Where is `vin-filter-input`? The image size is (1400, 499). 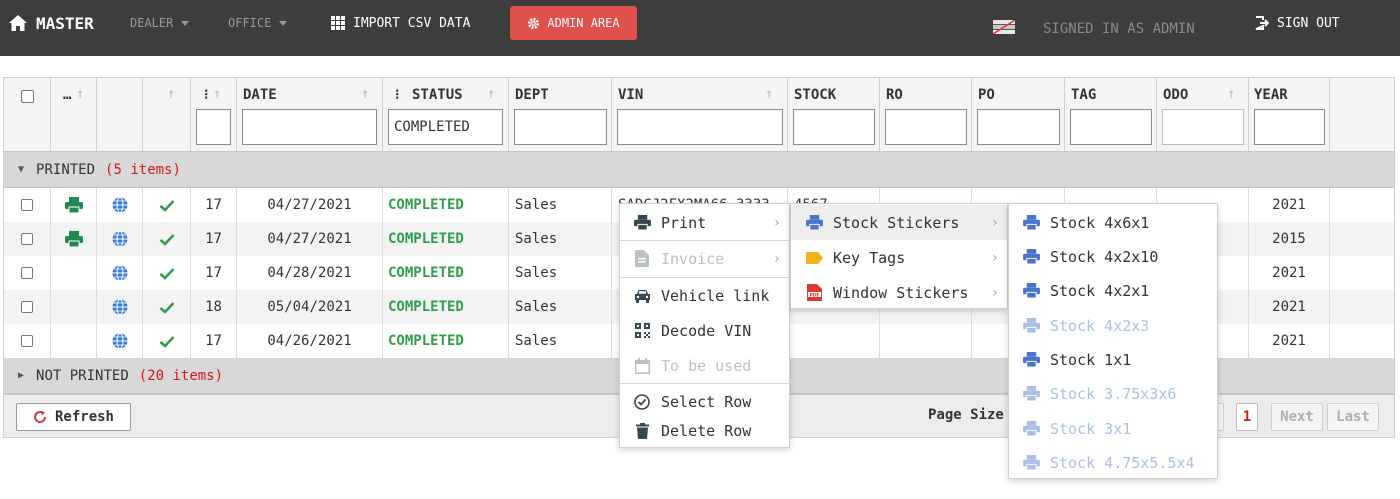 vin-filter-input is located at coordinates (700, 127).